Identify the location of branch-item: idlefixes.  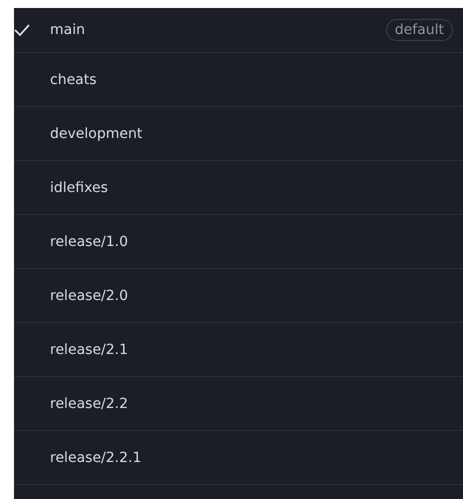
(238, 188).